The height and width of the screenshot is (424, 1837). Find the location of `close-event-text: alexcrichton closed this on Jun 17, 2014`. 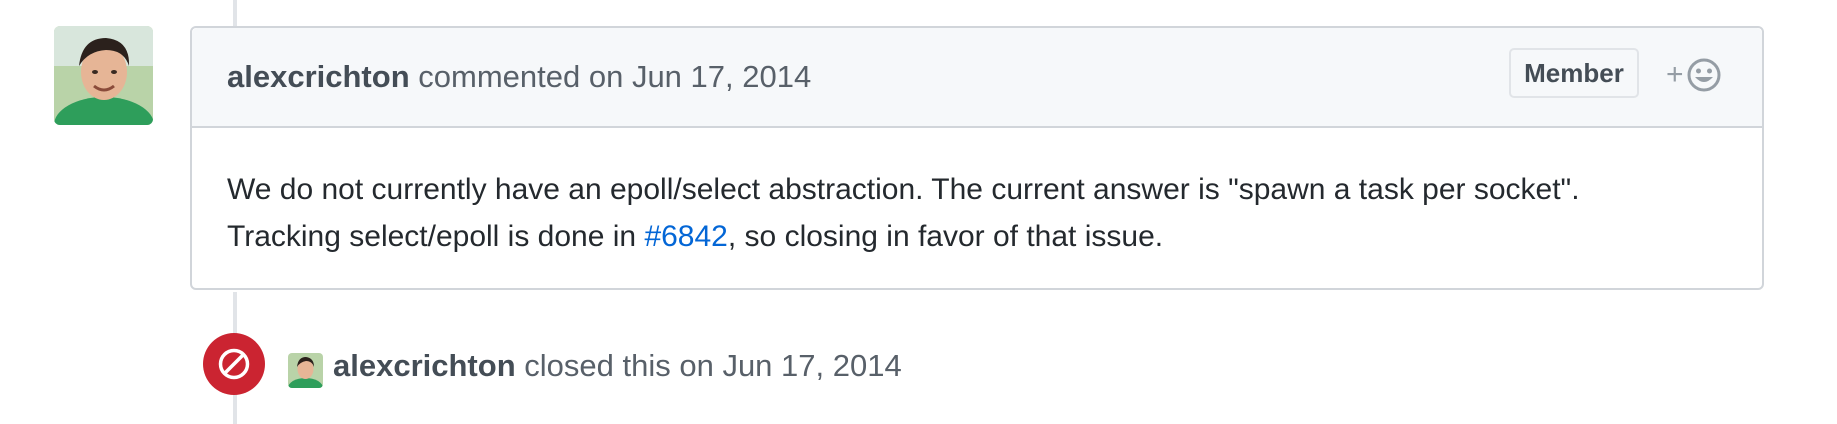

close-event-text: alexcrichton closed this on Jun 17, 2014 is located at coordinates (617, 366).